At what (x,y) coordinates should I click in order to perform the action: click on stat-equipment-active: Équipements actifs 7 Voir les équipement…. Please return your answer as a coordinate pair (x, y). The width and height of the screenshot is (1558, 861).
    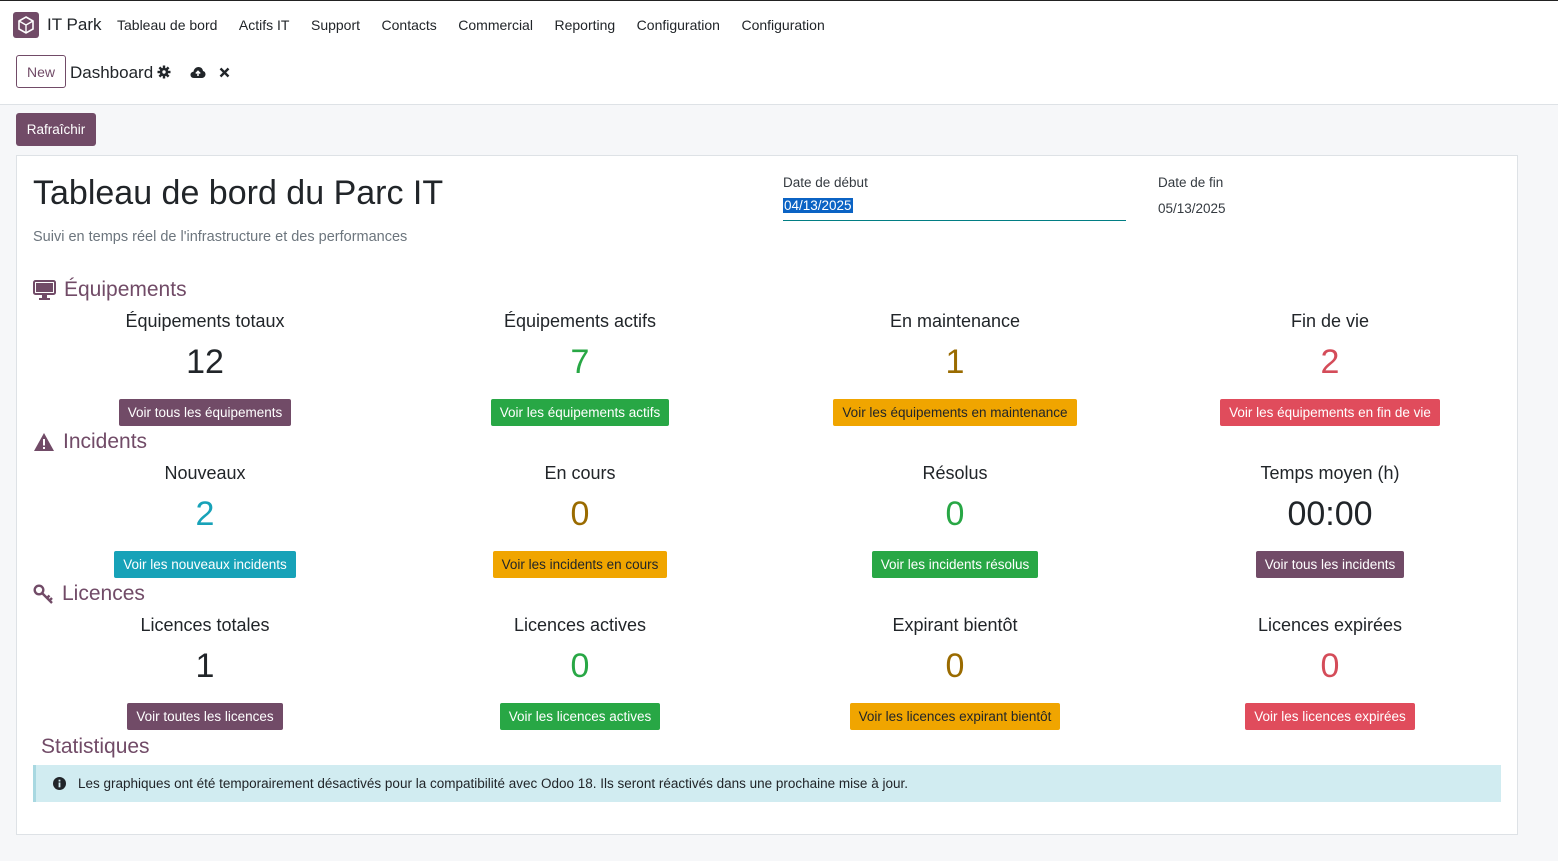
    Looking at the image, I should click on (580, 368).